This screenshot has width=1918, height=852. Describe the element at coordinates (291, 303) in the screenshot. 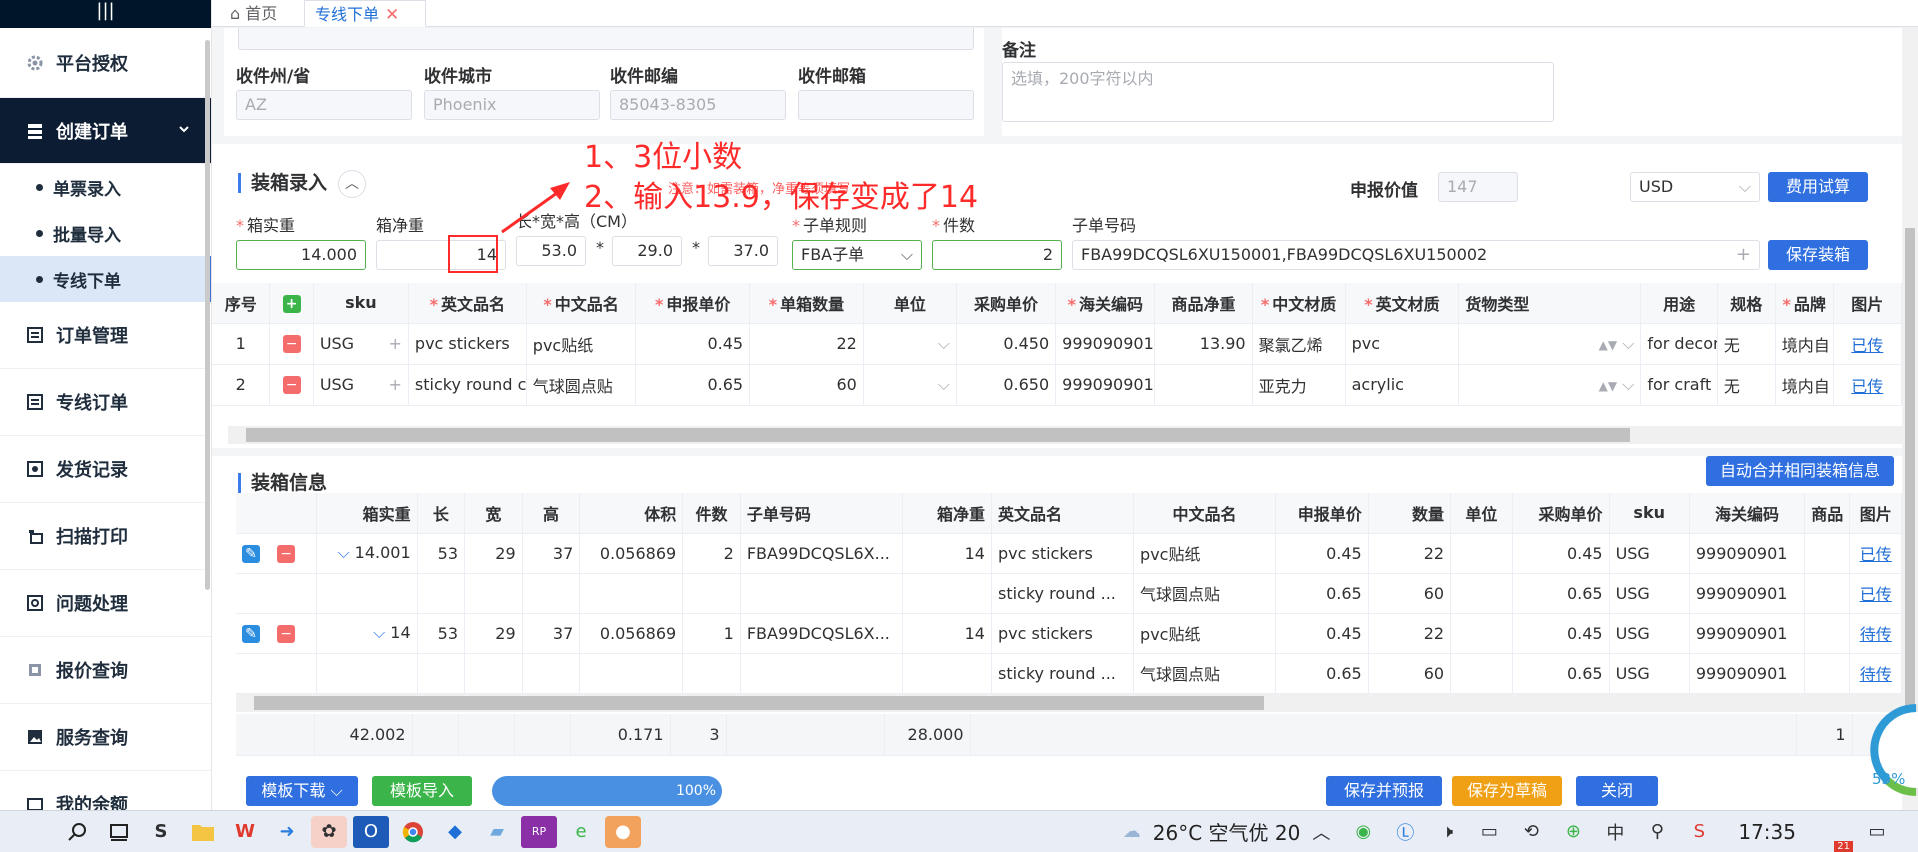

I see `add-row-icon: +` at that location.